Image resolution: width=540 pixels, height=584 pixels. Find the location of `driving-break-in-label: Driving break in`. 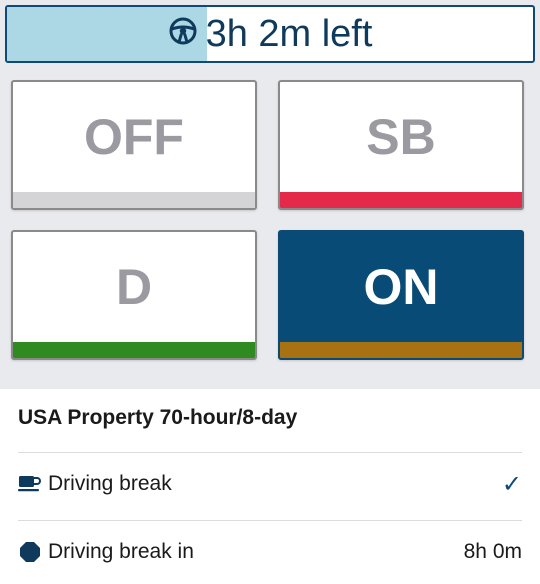

driving-break-in-label: Driving break in is located at coordinates (121, 551).